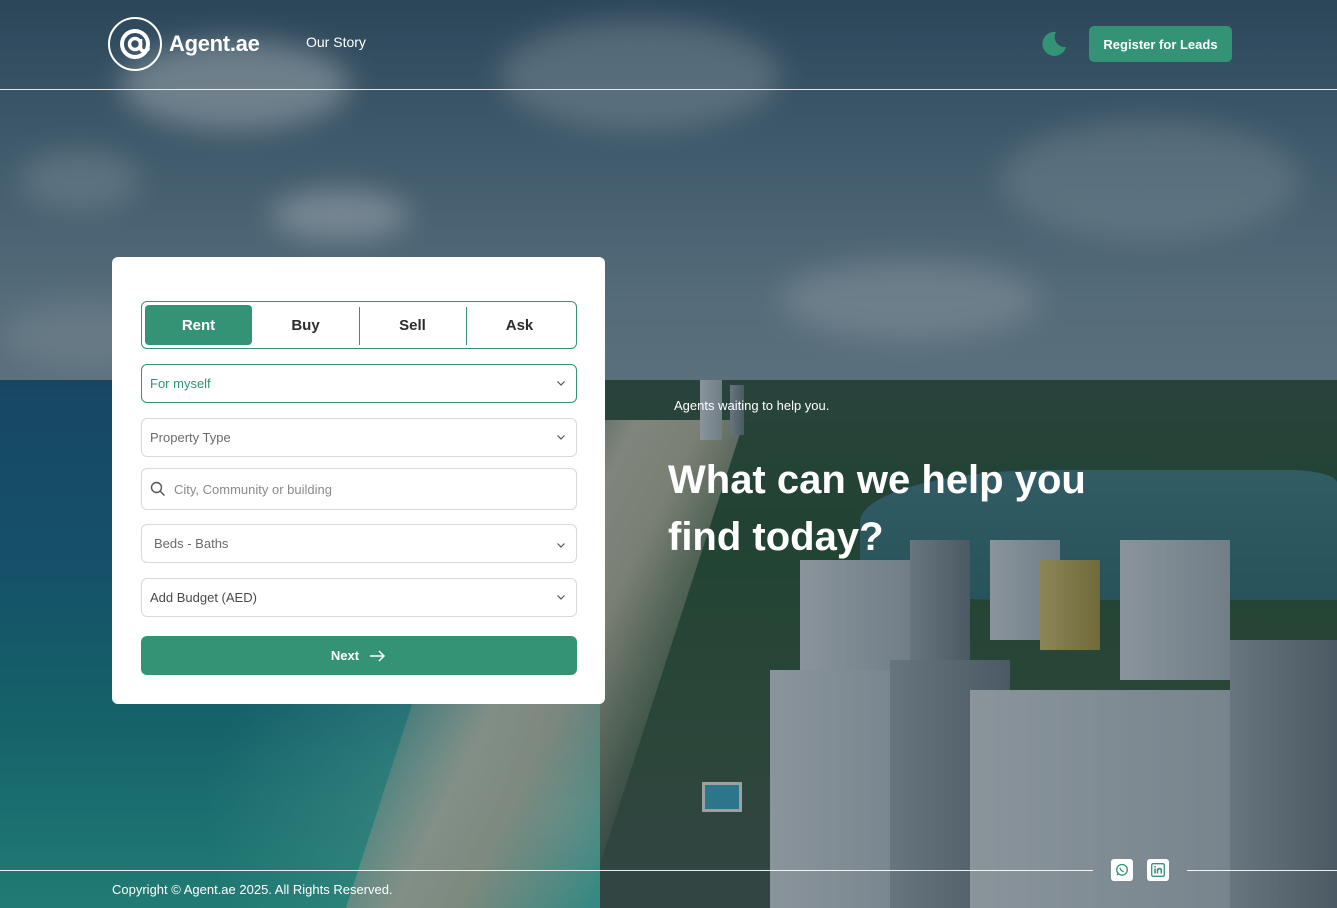 The height and width of the screenshot is (908, 1337). I want to click on tab-ask: Ask, so click(519, 325).